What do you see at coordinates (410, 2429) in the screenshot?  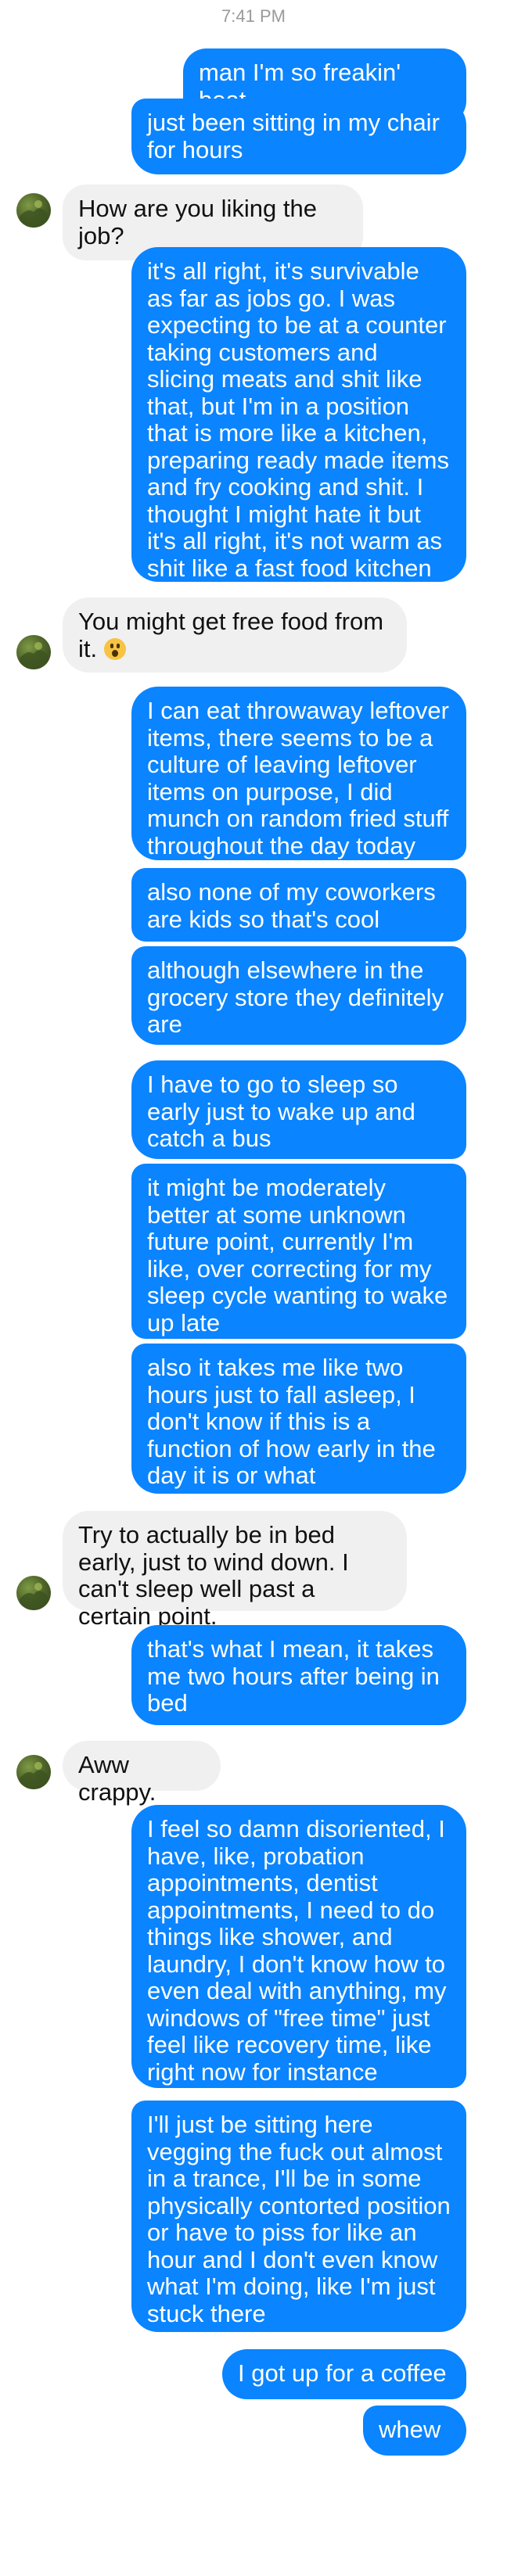 I see `message-text: whew` at bounding box center [410, 2429].